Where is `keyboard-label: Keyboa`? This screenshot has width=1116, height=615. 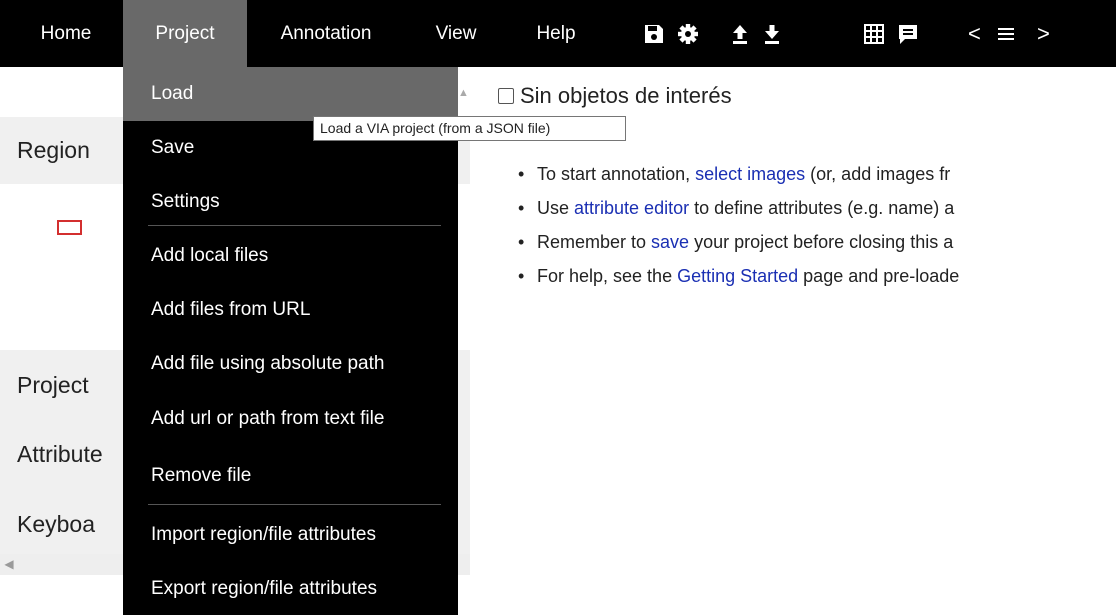
keyboard-label: Keyboa is located at coordinates (56, 524).